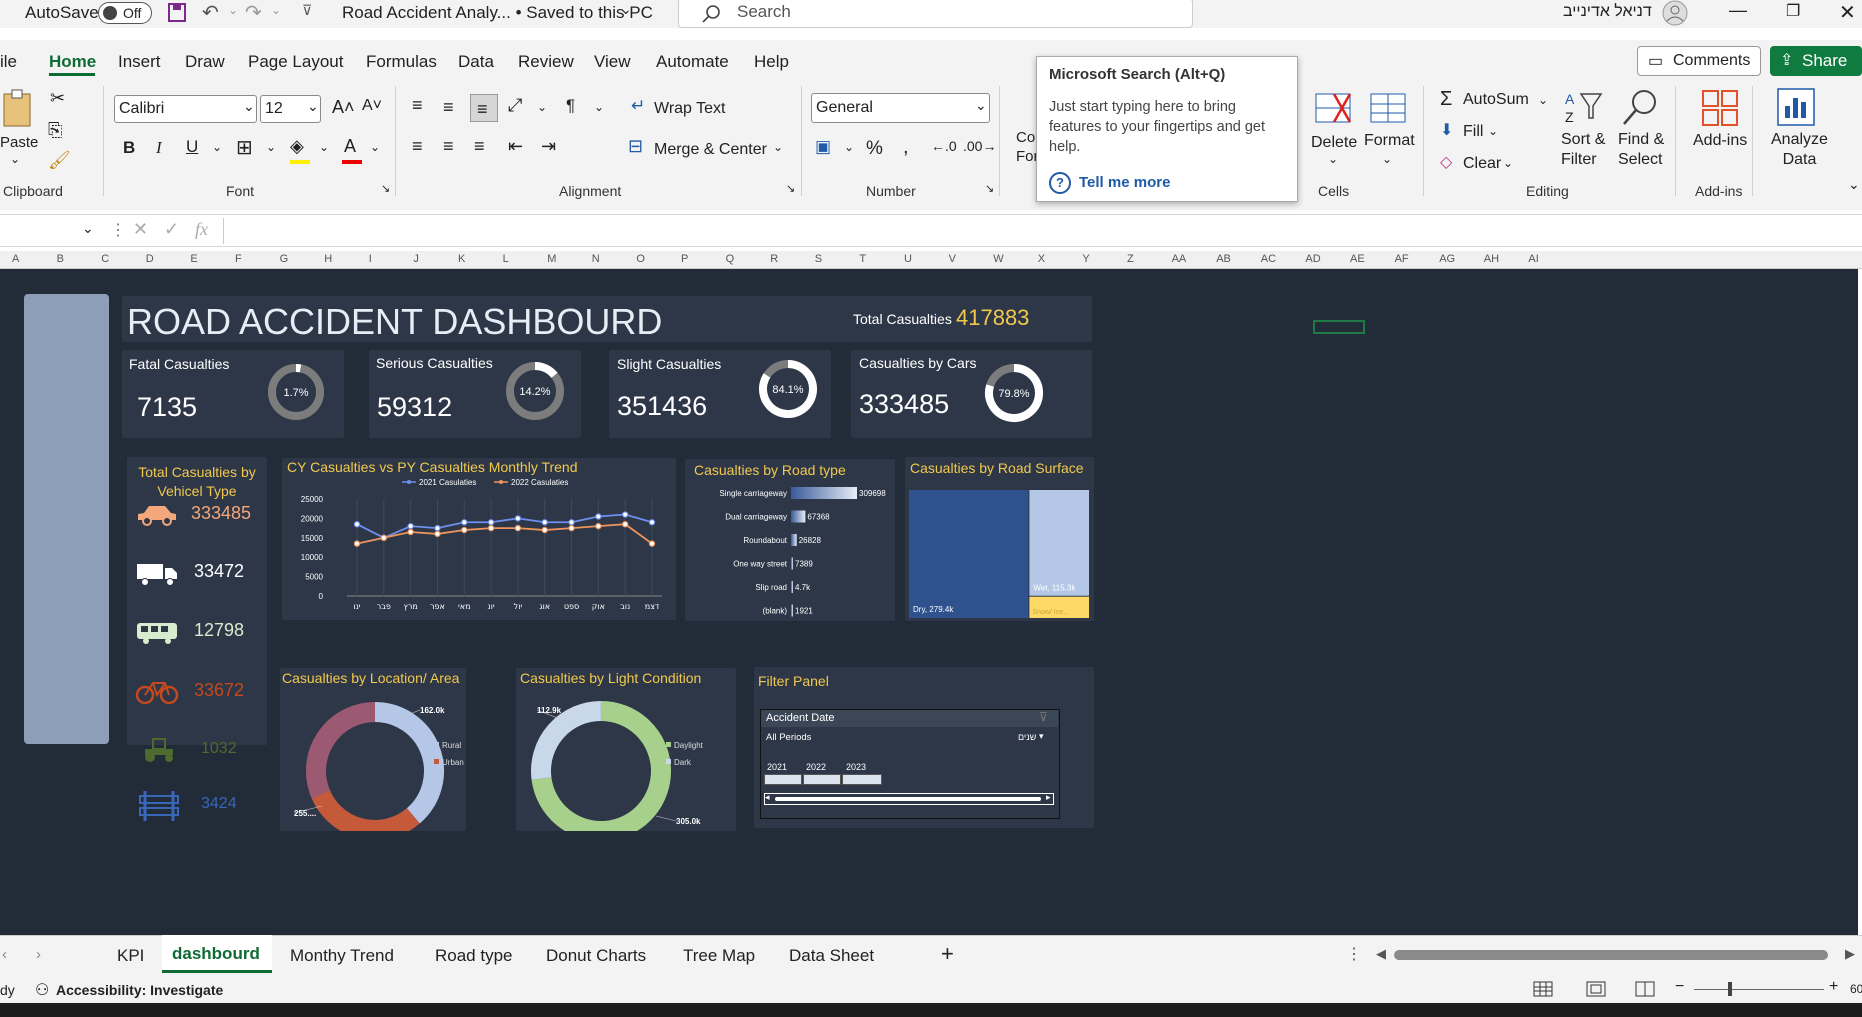  I want to click on chevron-down-icon: ▾, so click(1041, 736).